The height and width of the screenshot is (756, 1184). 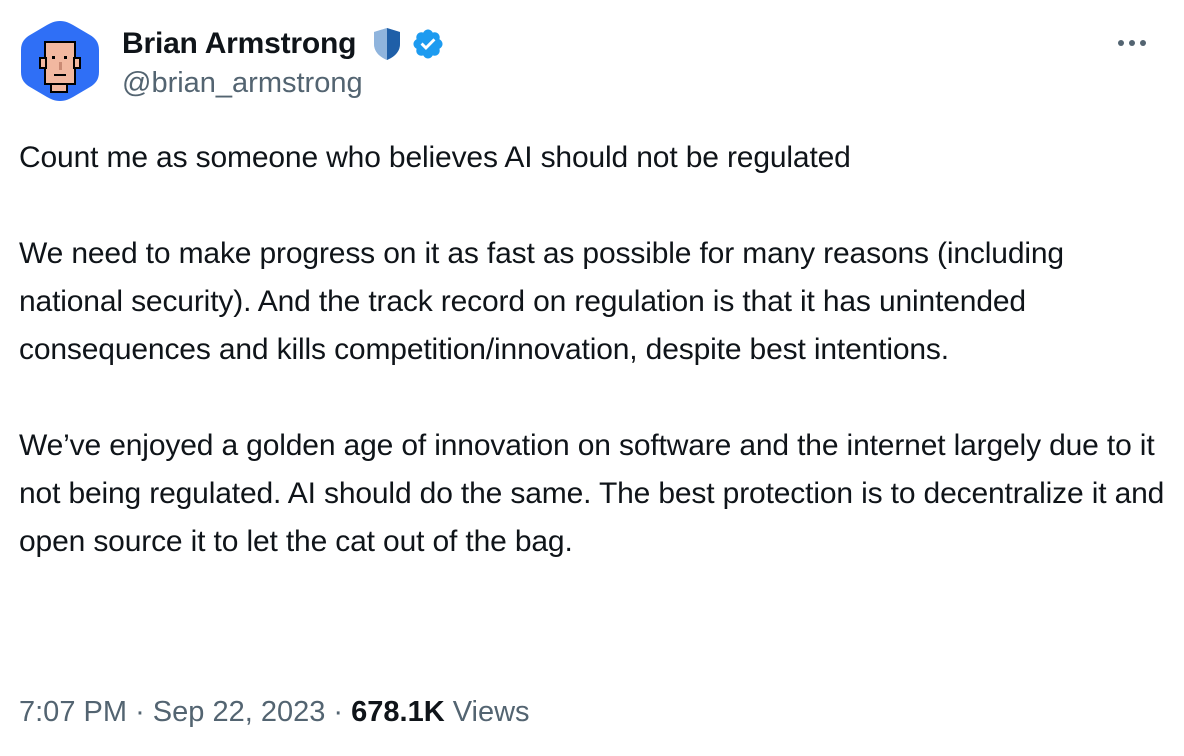 What do you see at coordinates (242, 83) in the screenshot?
I see `author-handle: @brian_armstrong` at bounding box center [242, 83].